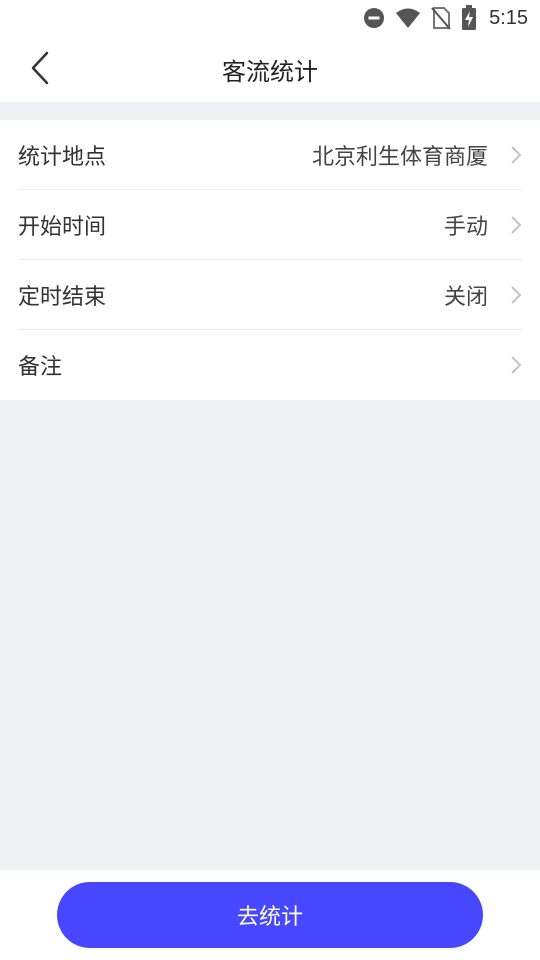 This screenshot has height=960, width=540. I want to click on row-timed-end: 定时结束 关闭, so click(270, 295).